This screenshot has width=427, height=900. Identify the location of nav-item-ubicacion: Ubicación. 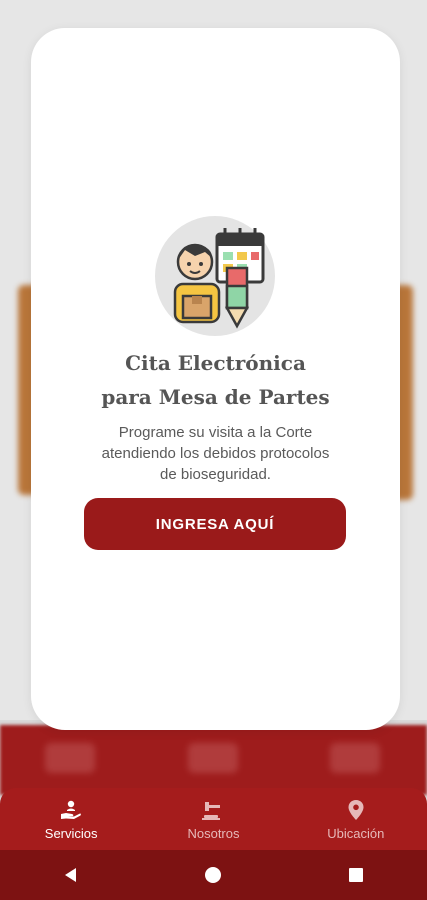
(356, 819).